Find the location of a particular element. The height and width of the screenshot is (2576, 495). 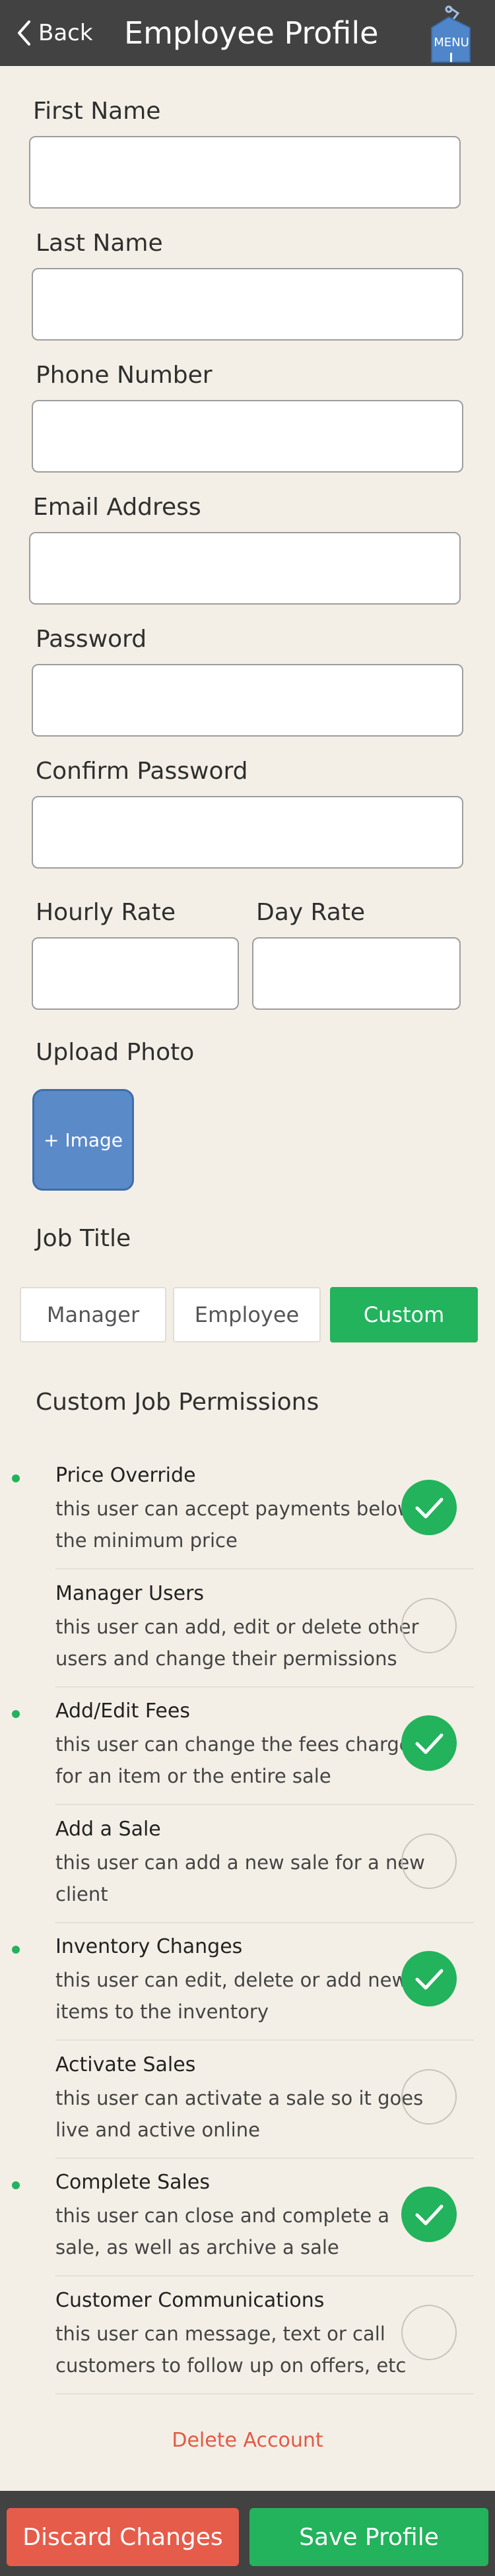

upload-photo-label: Upload Photo is located at coordinates (115, 1052).